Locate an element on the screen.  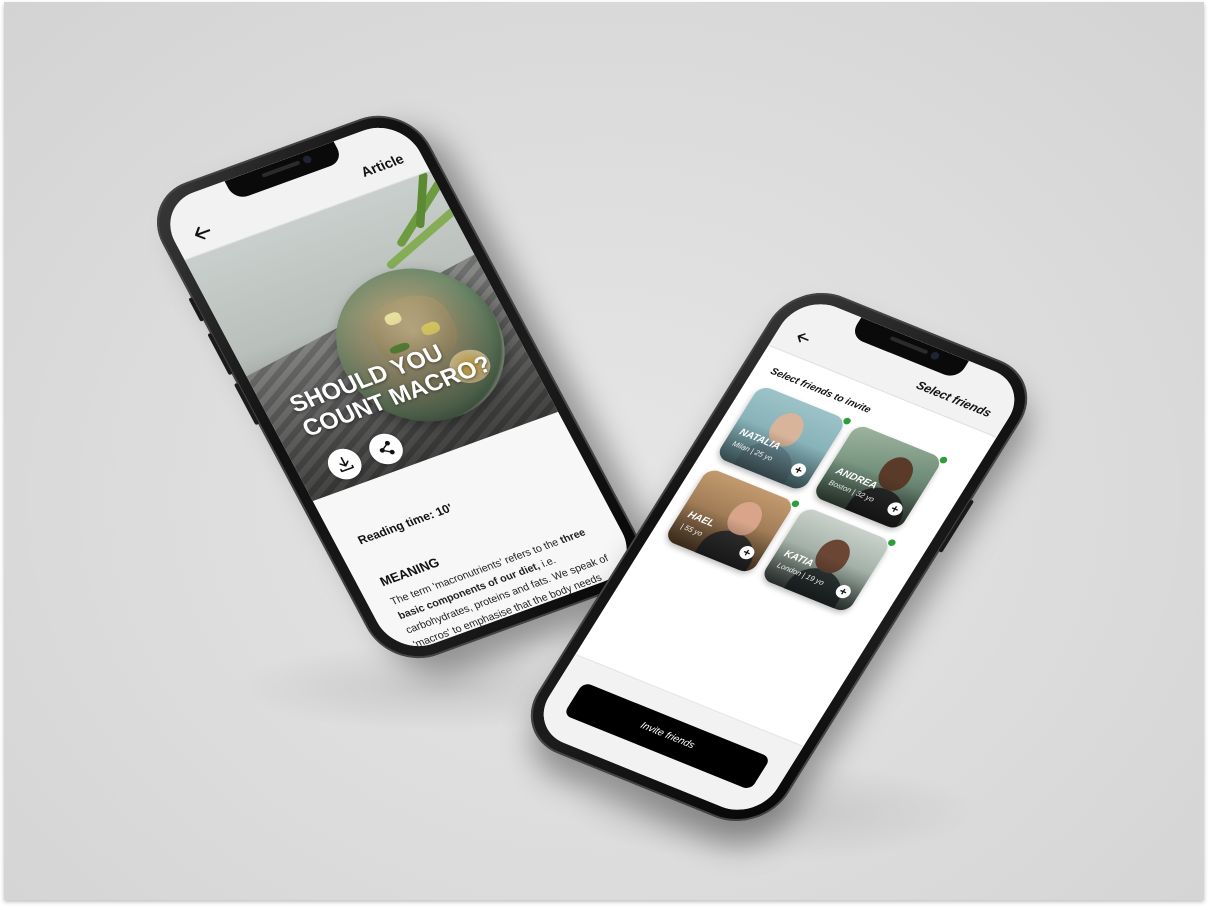
page-title: Select friends is located at coordinates (954, 399).